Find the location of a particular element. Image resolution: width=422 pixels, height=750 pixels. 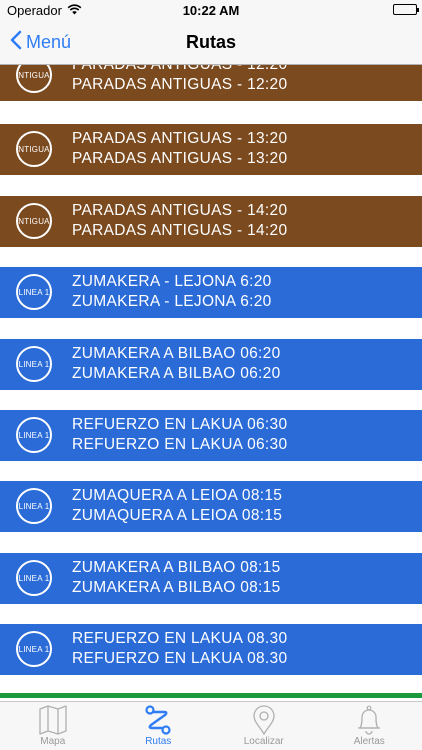

route-subtitle: PARADAS ANTIGUAS - 12:20 is located at coordinates (180, 84).